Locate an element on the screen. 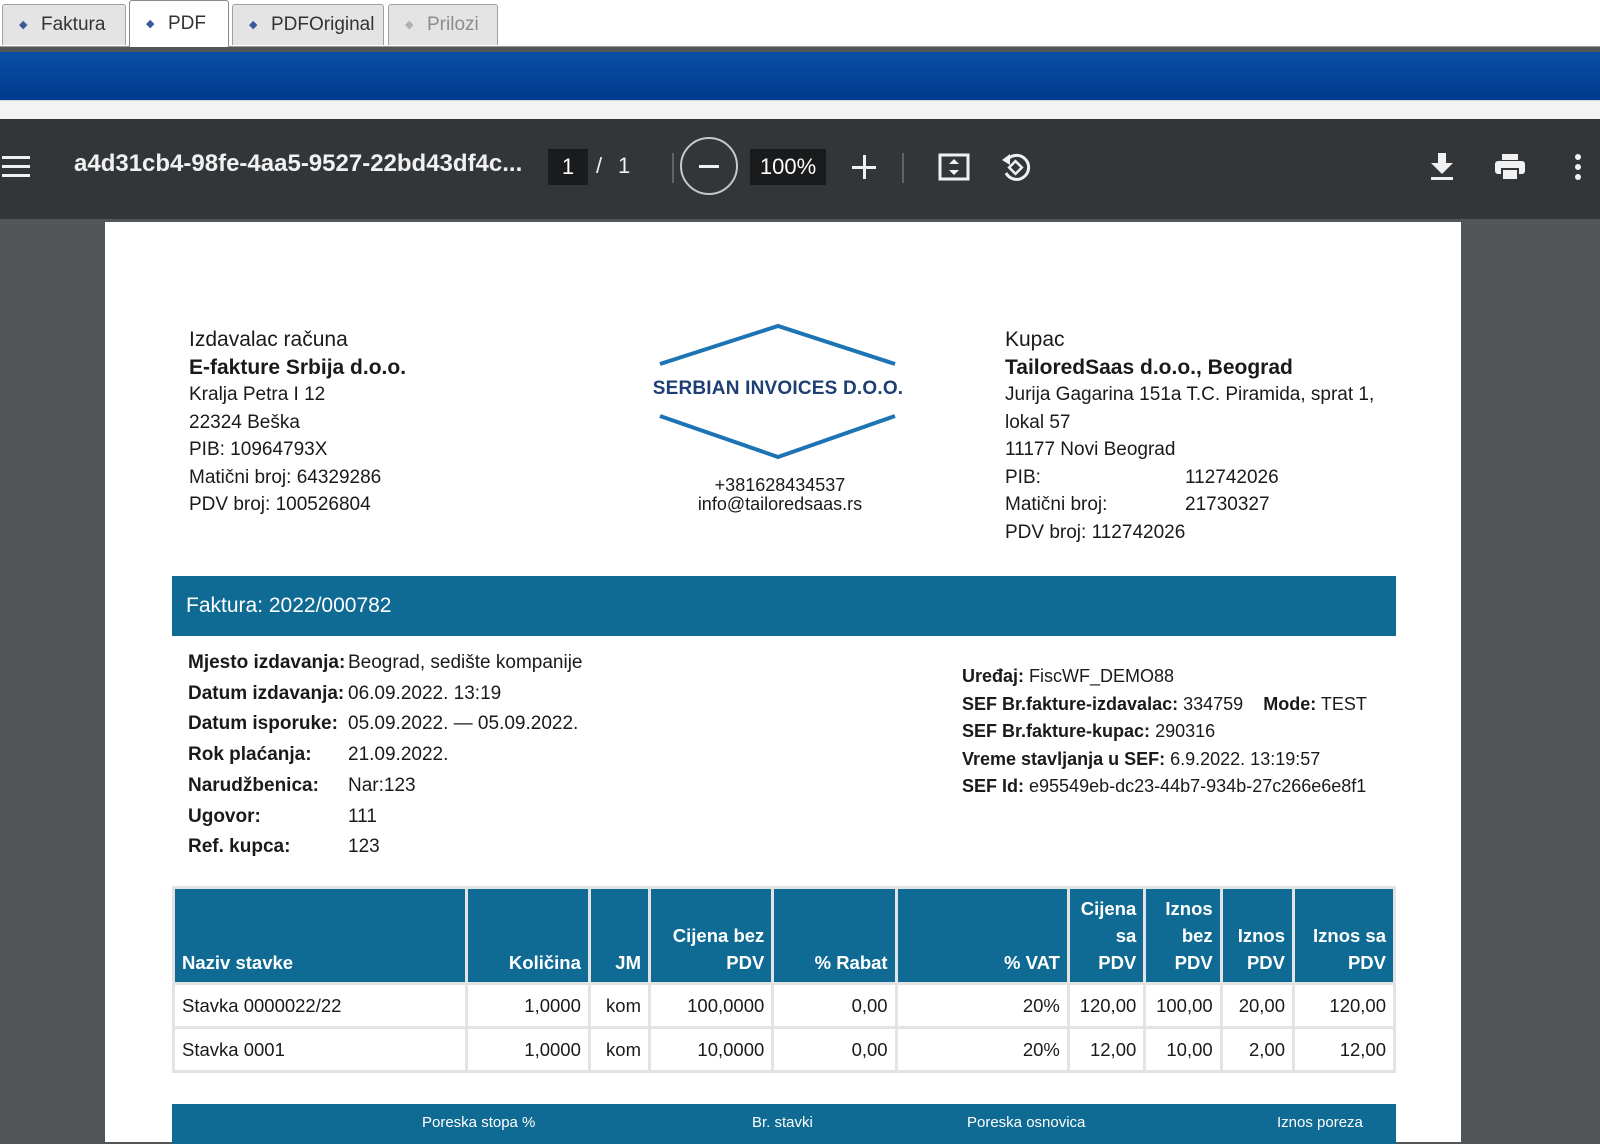 Image resolution: width=1600 pixels, height=1144 pixels. zoom-in-button is located at coordinates (864, 167).